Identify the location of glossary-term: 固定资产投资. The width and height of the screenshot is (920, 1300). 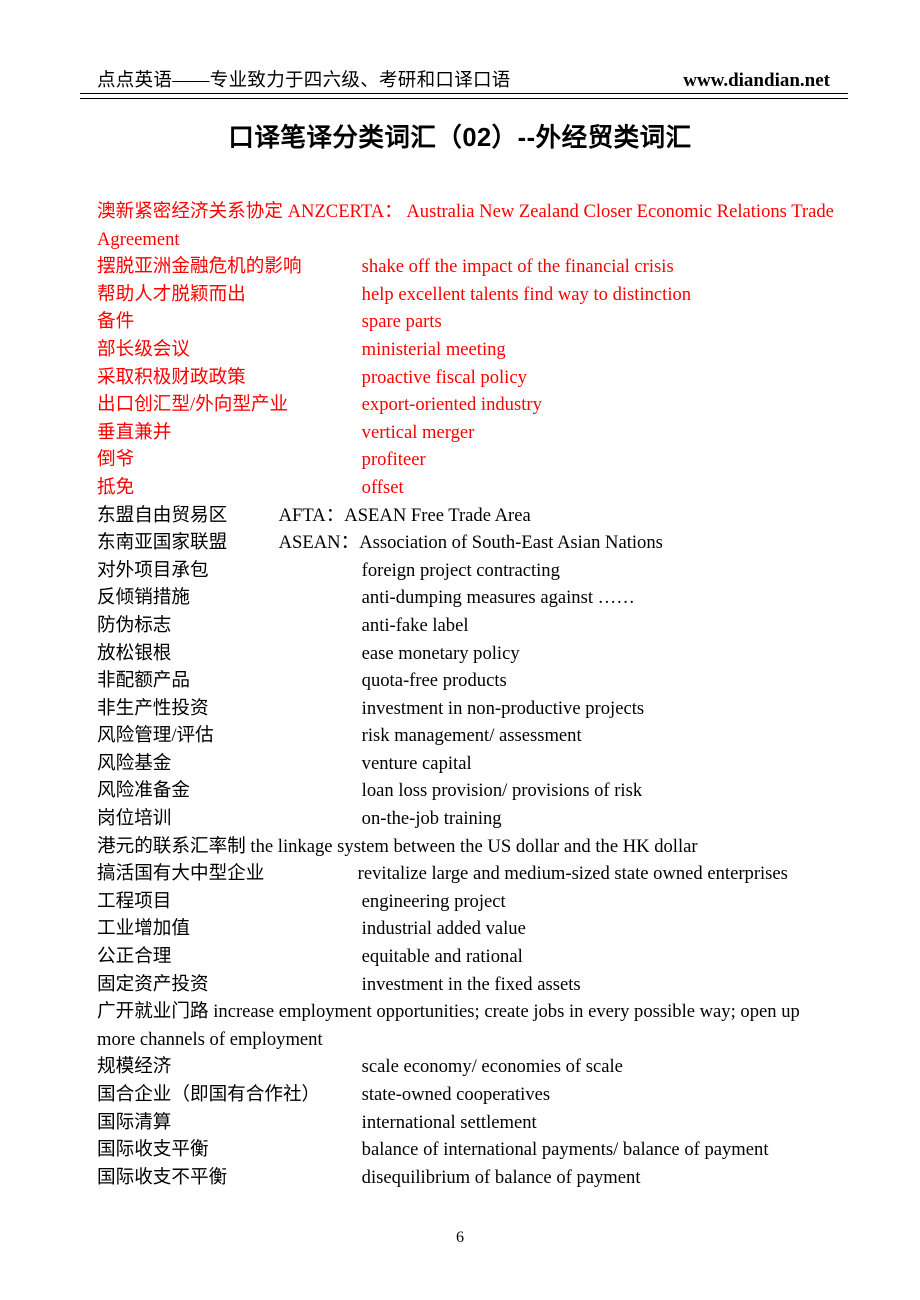
(153, 984).